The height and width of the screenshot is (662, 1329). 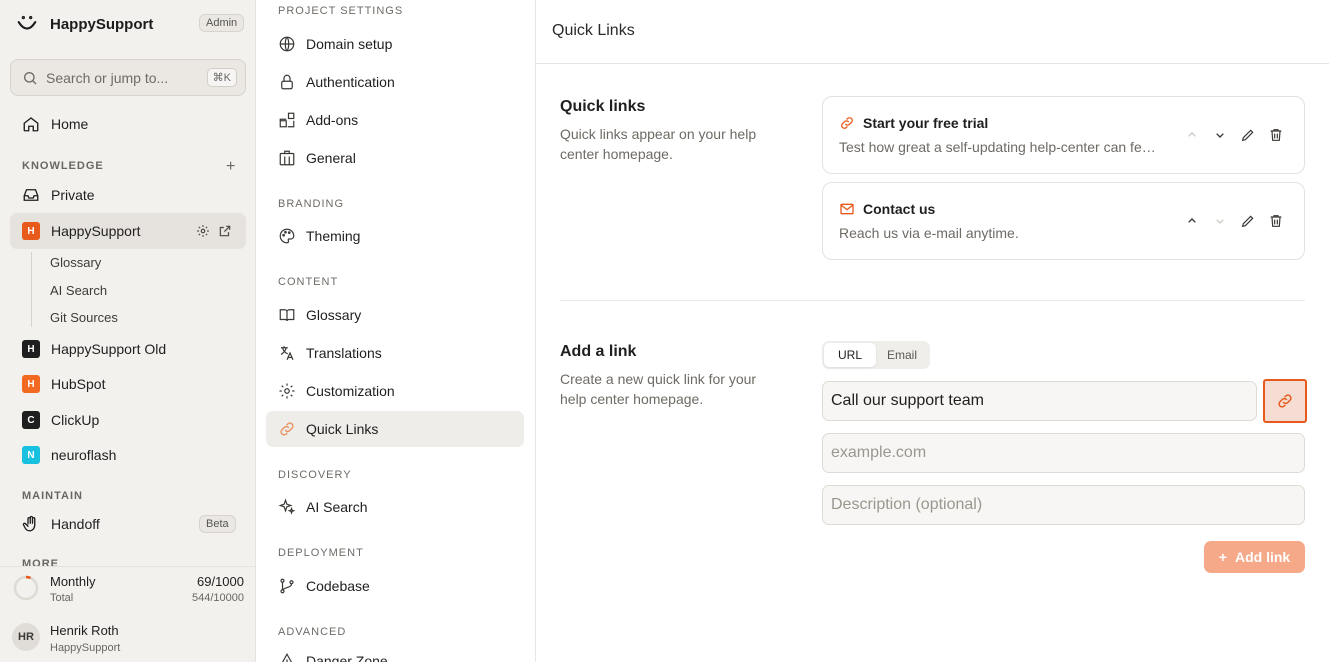 I want to click on content-label: CONTENT, so click(x=308, y=282).